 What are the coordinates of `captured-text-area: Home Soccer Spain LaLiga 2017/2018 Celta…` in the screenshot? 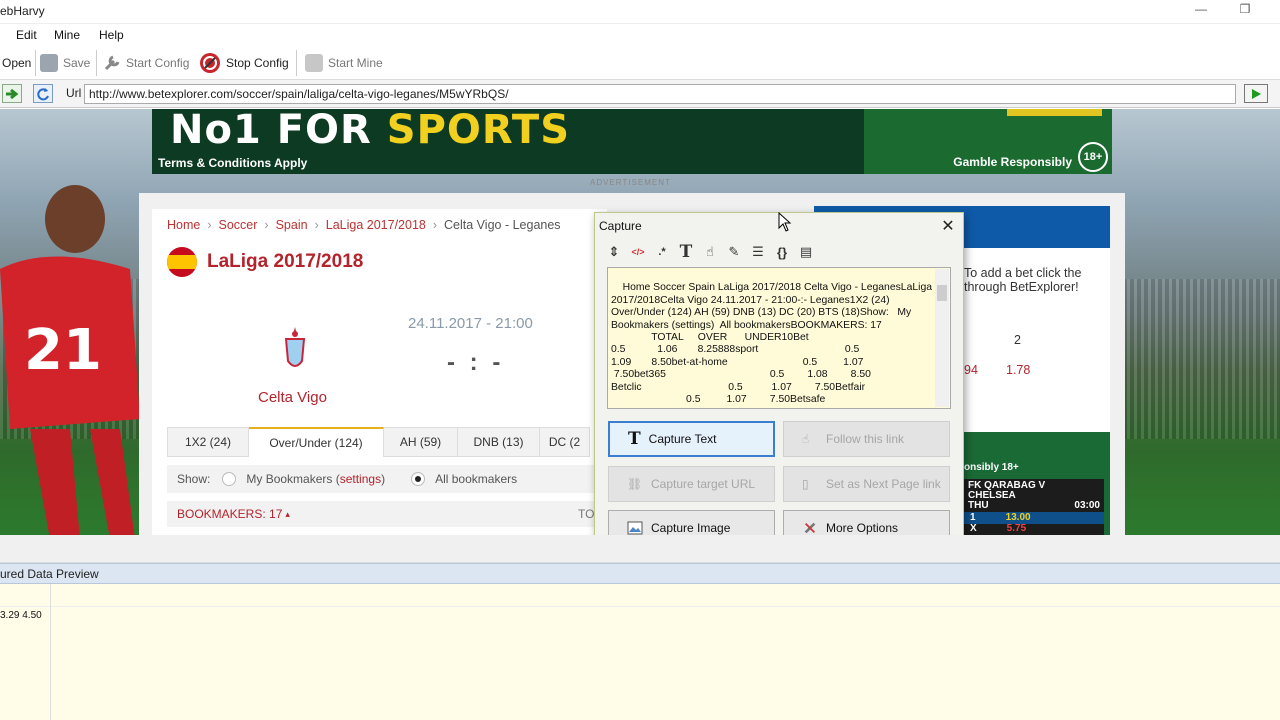 It's located at (779, 338).